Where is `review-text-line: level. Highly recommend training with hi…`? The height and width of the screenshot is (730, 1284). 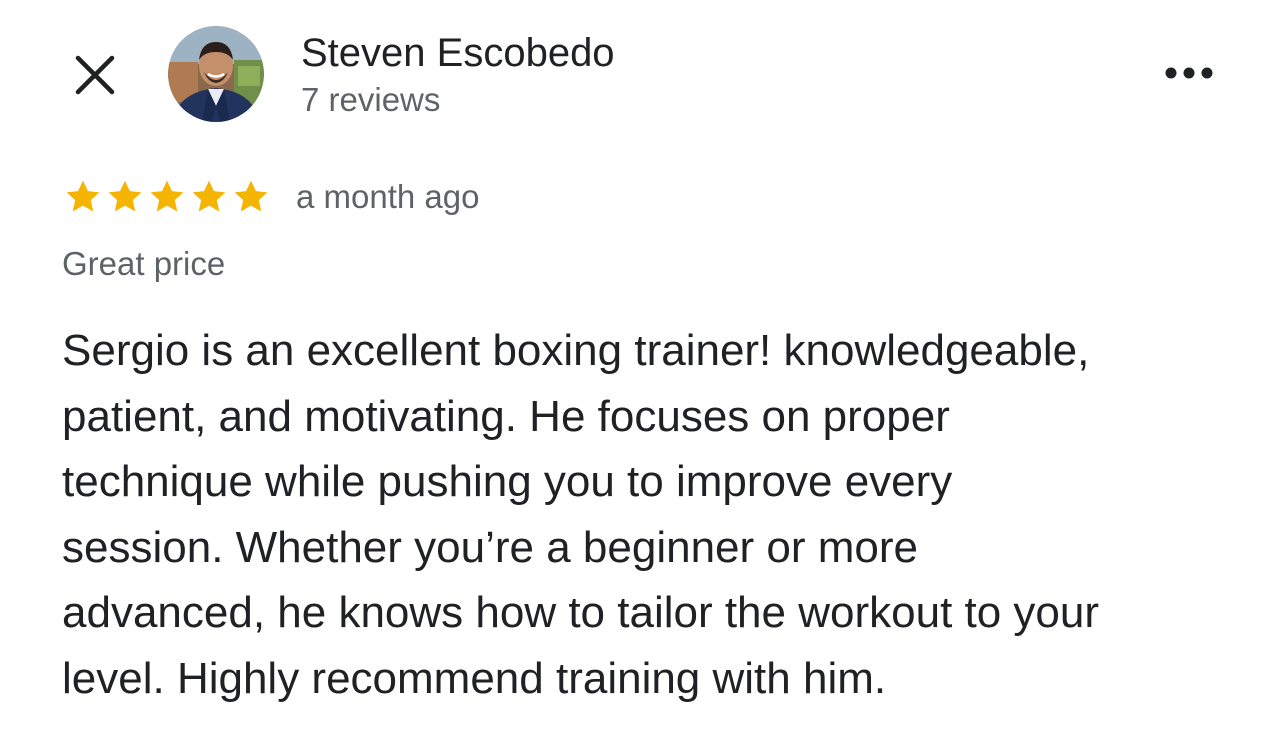
review-text-line: level. Highly recommend training with hi… is located at coordinates (474, 678).